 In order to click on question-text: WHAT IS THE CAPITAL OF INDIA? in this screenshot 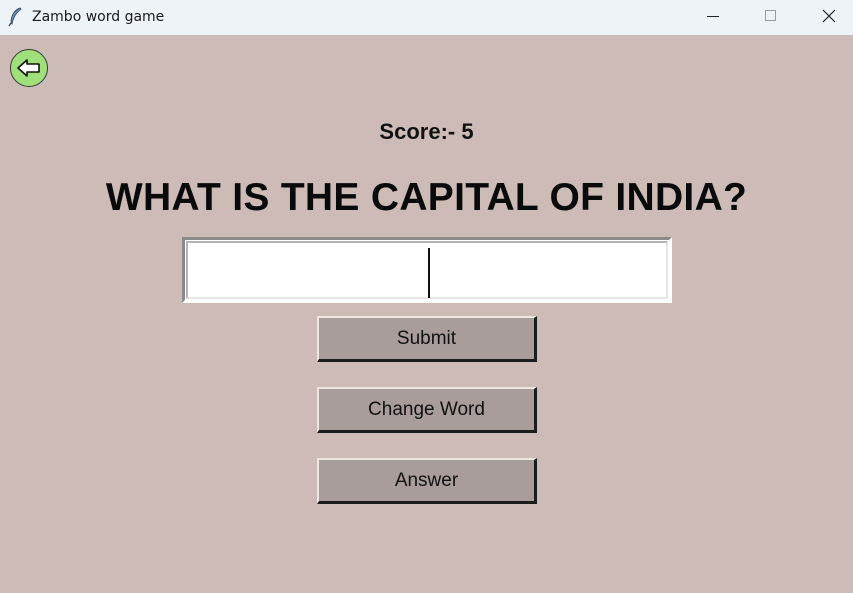, I will do `click(426, 197)`.